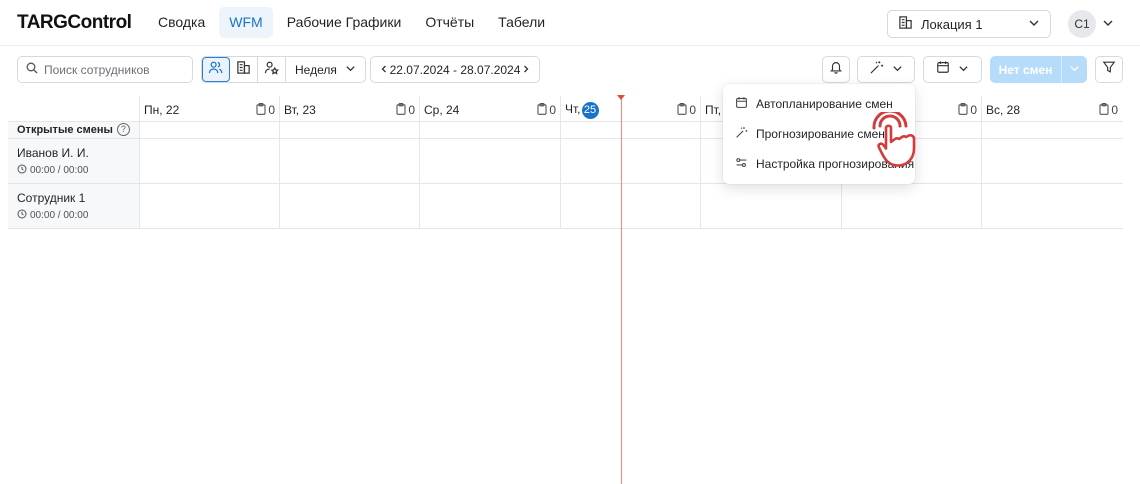 The height and width of the screenshot is (484, 1140). What do you see at coordinates (123, 129) in the screenshot?
I see `help-icon: ?` at bounding box center [123, 129].